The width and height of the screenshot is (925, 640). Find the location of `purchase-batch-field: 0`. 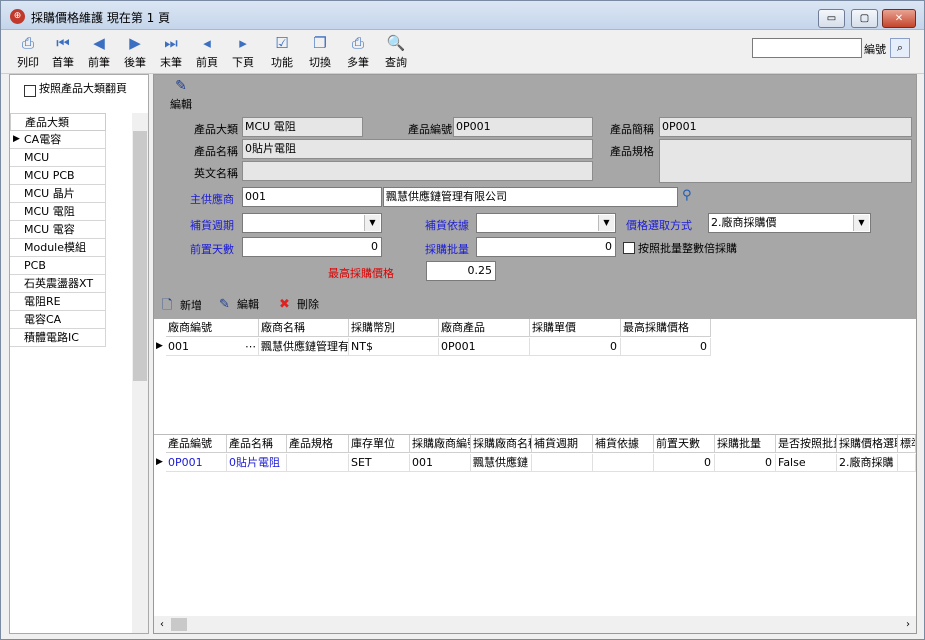

purchase-batch-field: 0 is located at coordinates (546, 247).